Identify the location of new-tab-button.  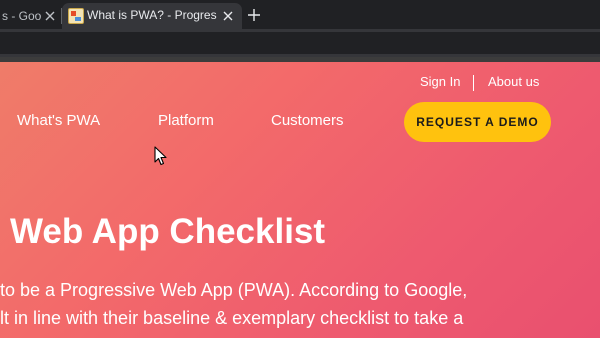
(254, 15).